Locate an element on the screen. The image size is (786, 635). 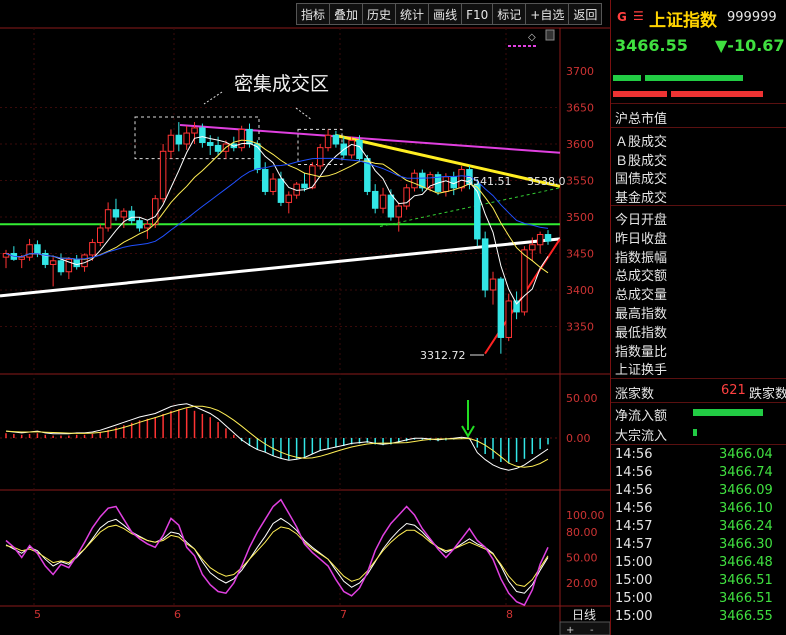
info-label: 今日开盘 is located at coordinates (641, 220).